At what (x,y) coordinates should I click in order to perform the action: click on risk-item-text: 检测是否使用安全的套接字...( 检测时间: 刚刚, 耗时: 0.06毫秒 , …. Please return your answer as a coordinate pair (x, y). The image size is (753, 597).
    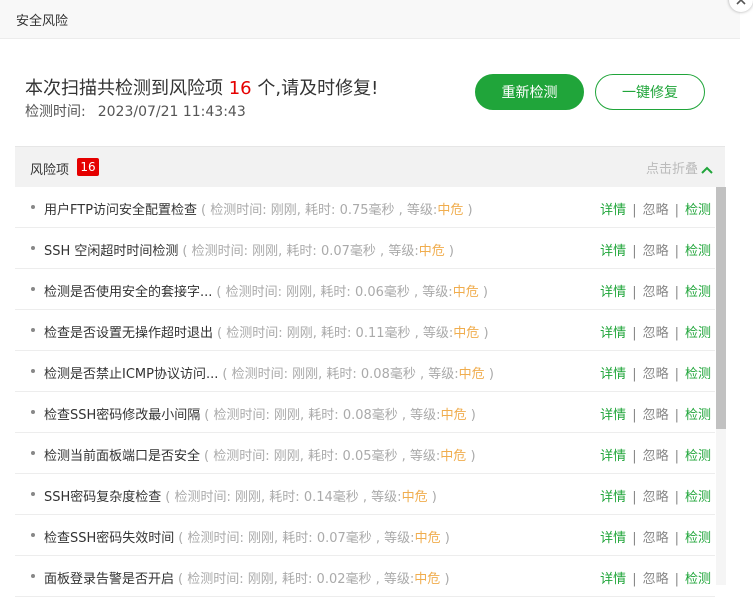
    Looking at the image, I should click on (266, 290).